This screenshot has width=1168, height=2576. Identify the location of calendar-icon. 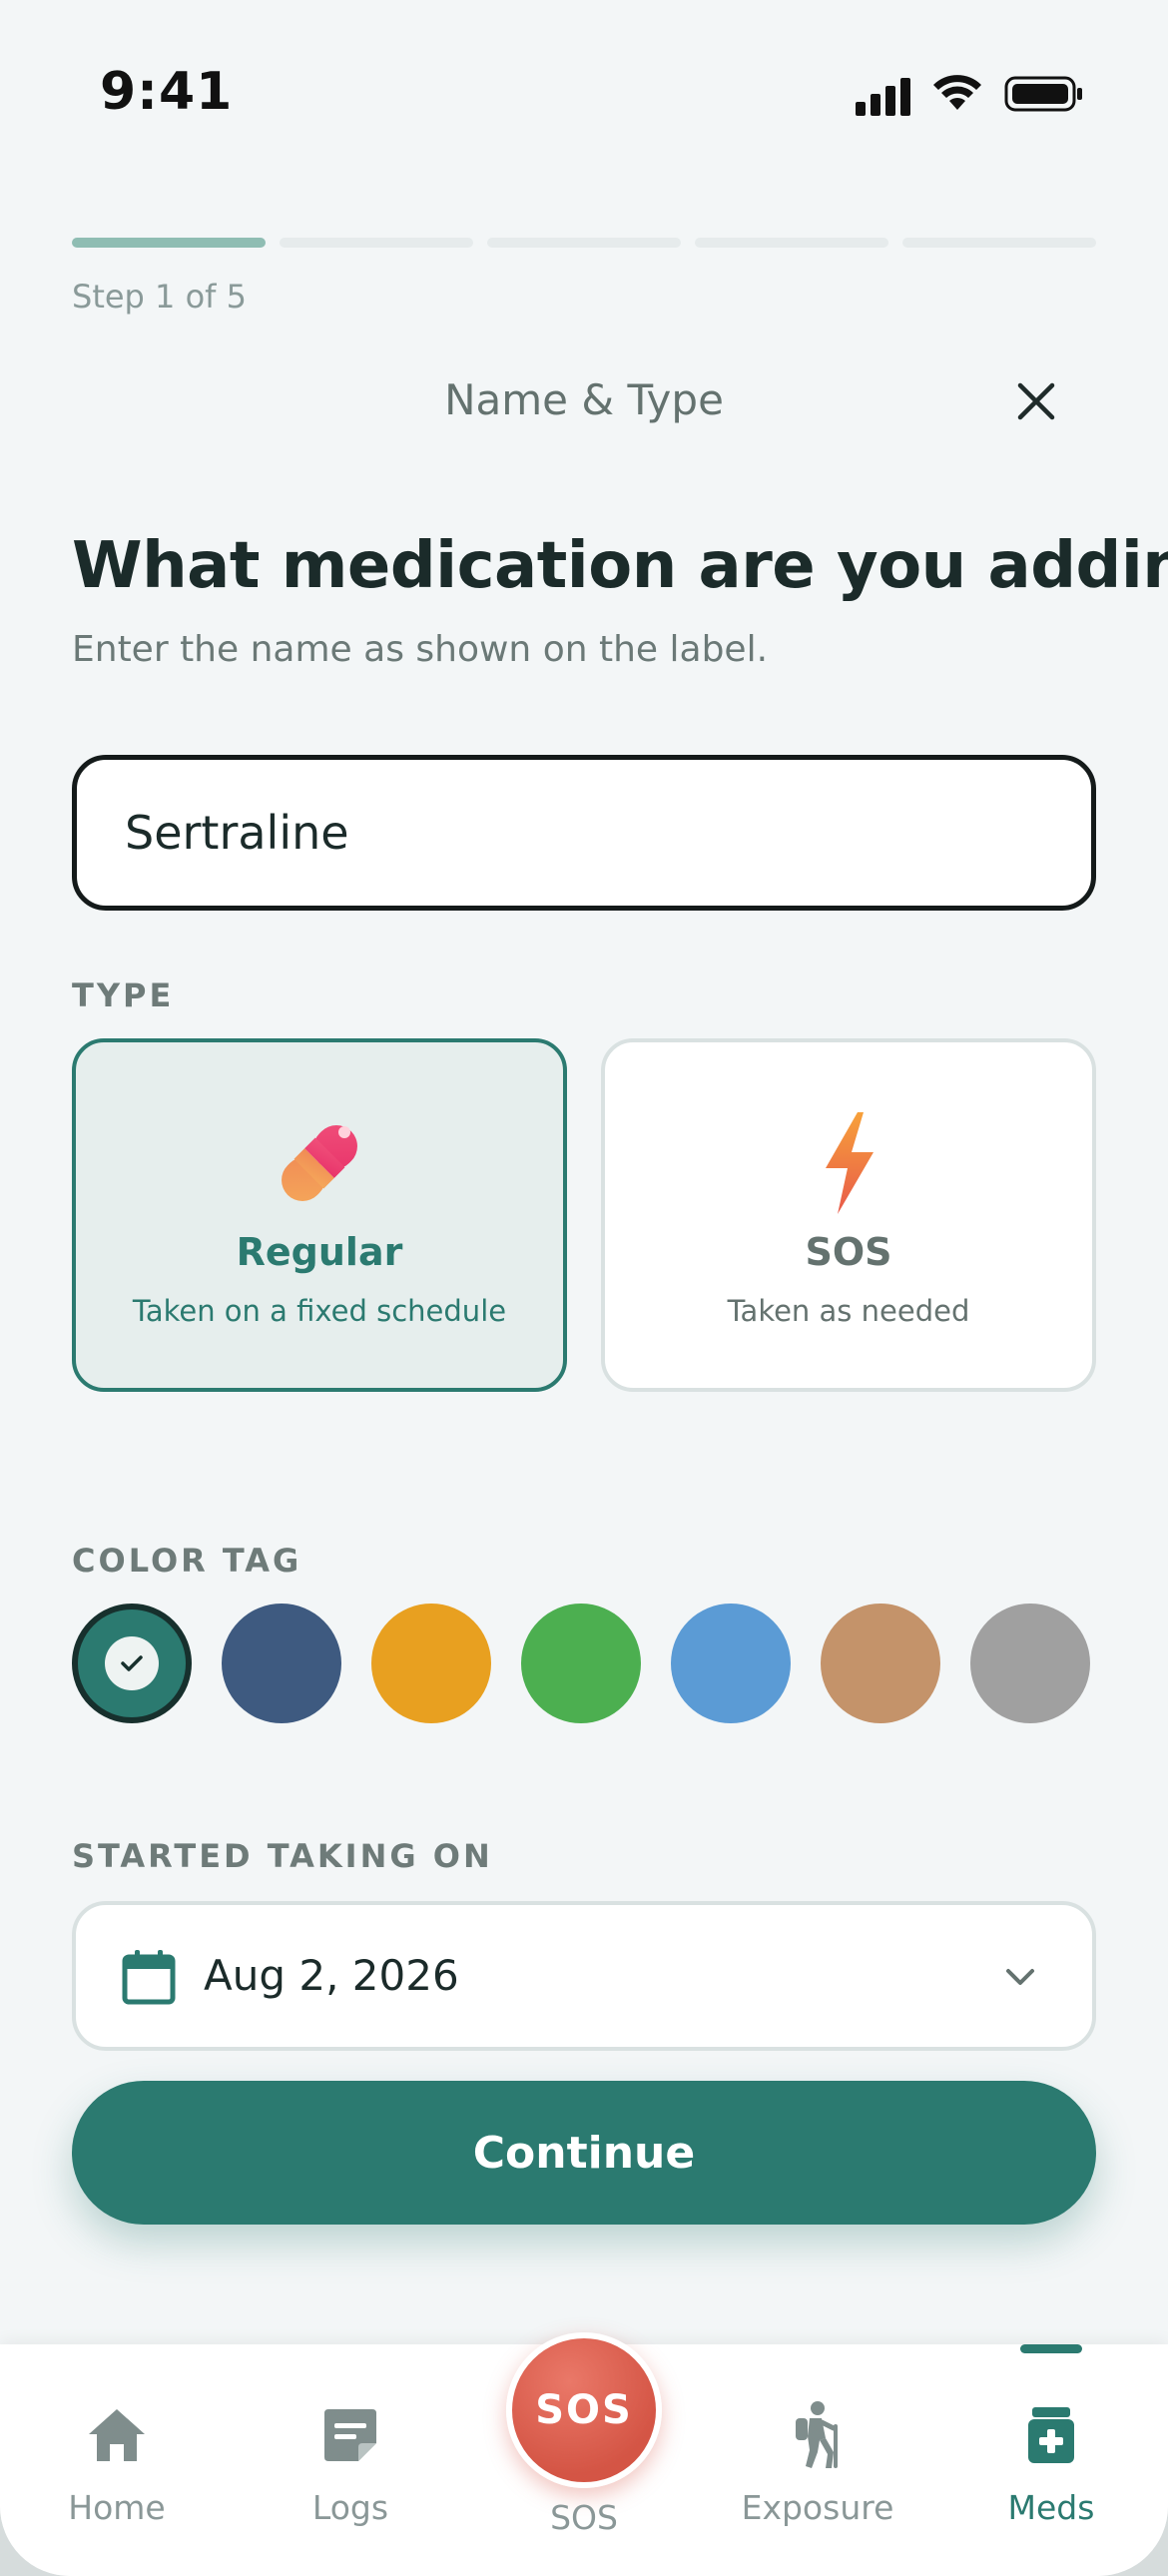
(149, 1977).